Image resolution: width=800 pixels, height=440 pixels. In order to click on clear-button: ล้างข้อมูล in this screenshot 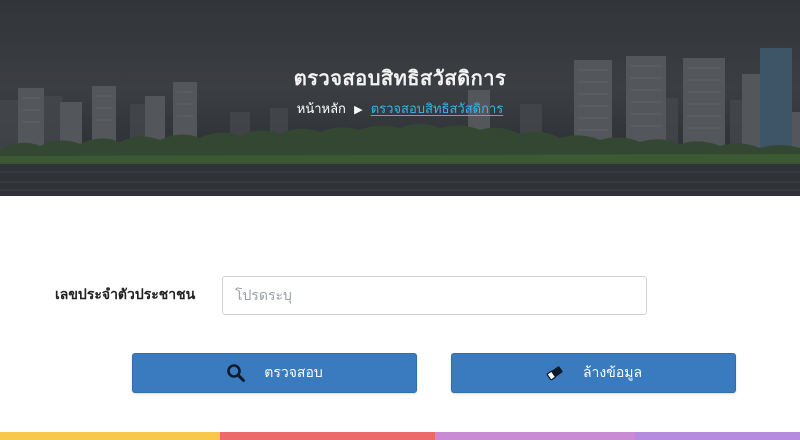, I will do `click(593, 373)`.